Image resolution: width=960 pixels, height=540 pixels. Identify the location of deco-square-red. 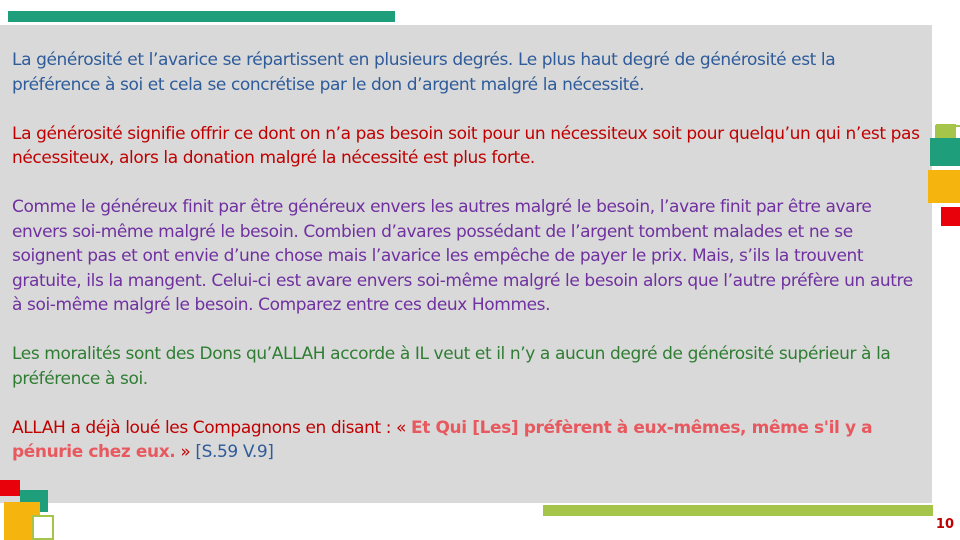
(950, 216).